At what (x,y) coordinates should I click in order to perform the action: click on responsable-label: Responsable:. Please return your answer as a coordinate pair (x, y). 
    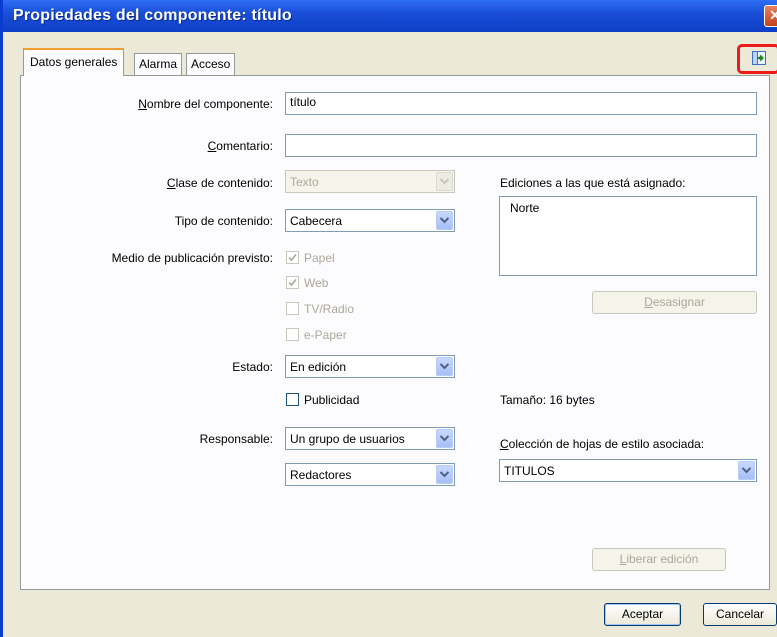
    Looking at the image, I should click on (236, 439).